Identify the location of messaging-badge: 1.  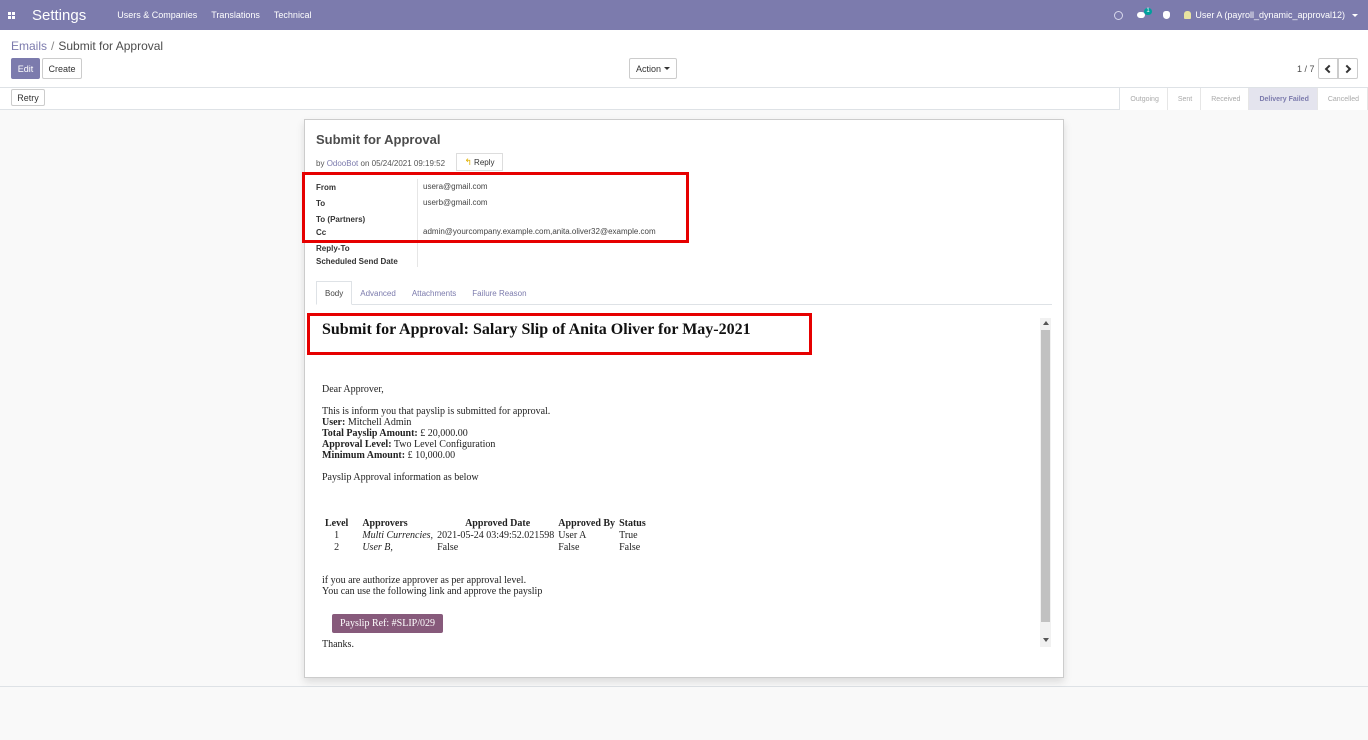
(1148, 11).